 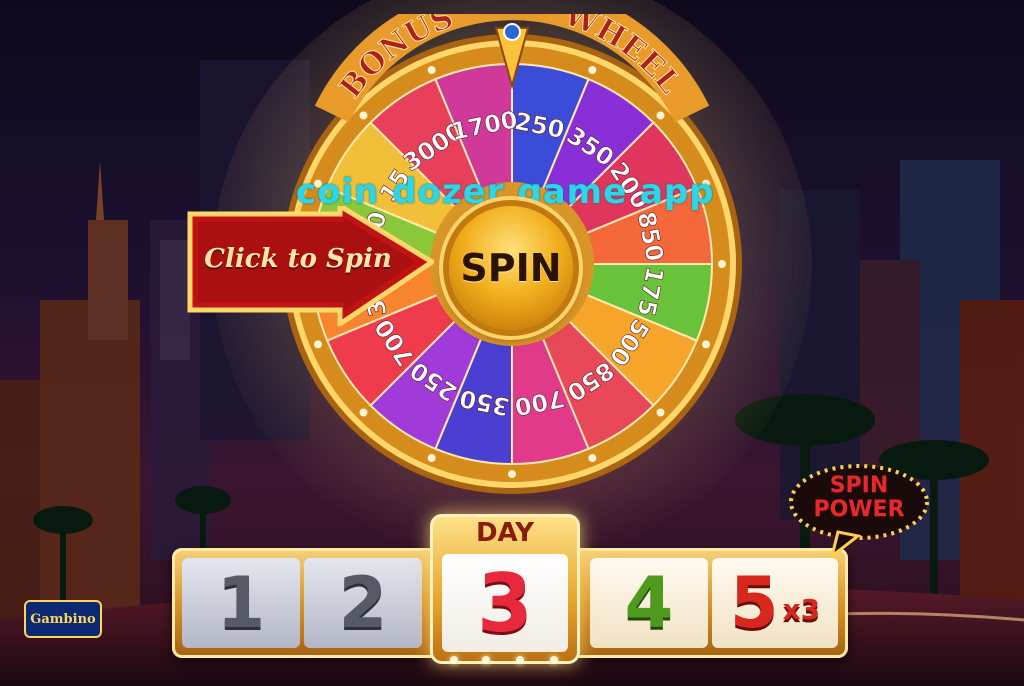 What do you see at coordinates (801, 609) in the screenshot?
I see `day-5-multiplier: x3` at bounding box center [801, 609].